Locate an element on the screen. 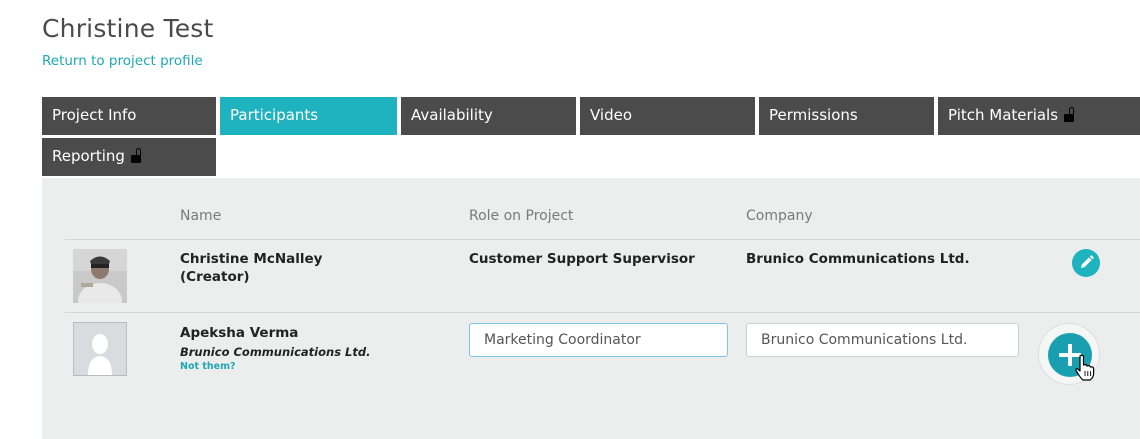  edit-participant-button is located at coordinates (1086, 263).